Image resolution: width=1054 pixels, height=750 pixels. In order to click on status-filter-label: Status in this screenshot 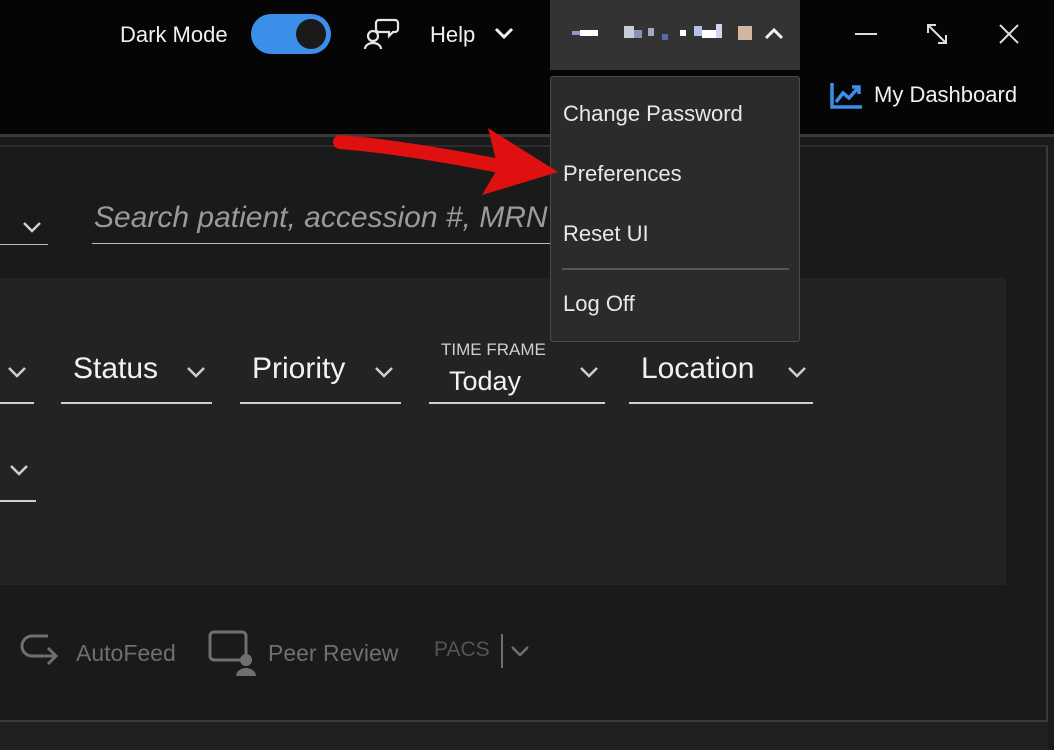, I will do `click(116, 368)`.